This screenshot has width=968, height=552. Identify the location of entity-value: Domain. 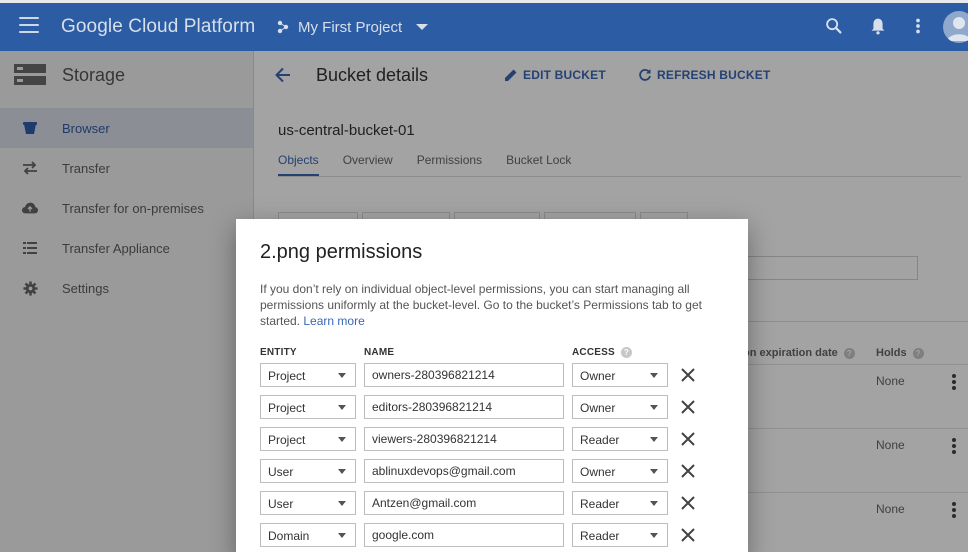
(289, 536).